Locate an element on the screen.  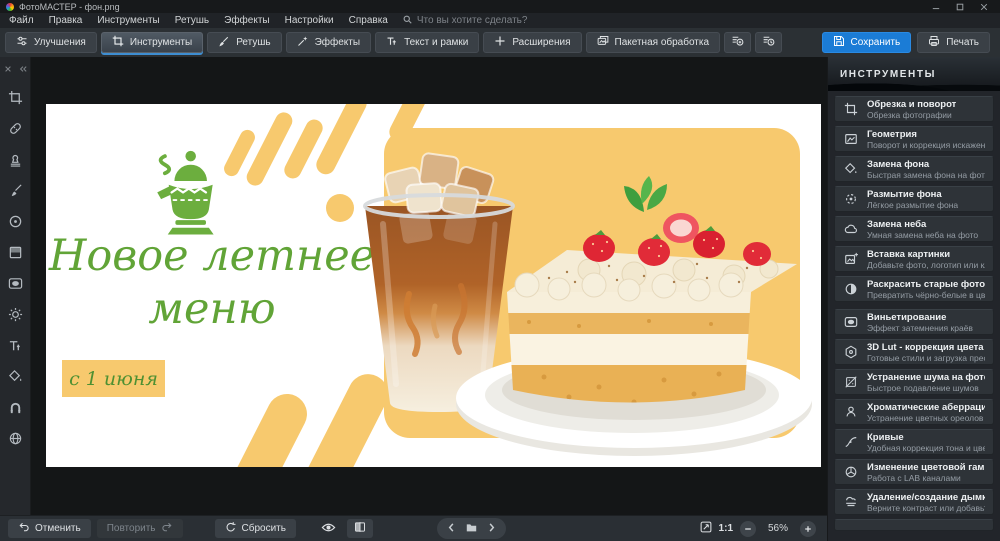
tab-retouch: Ретушь is located at coordinates (244, 42).